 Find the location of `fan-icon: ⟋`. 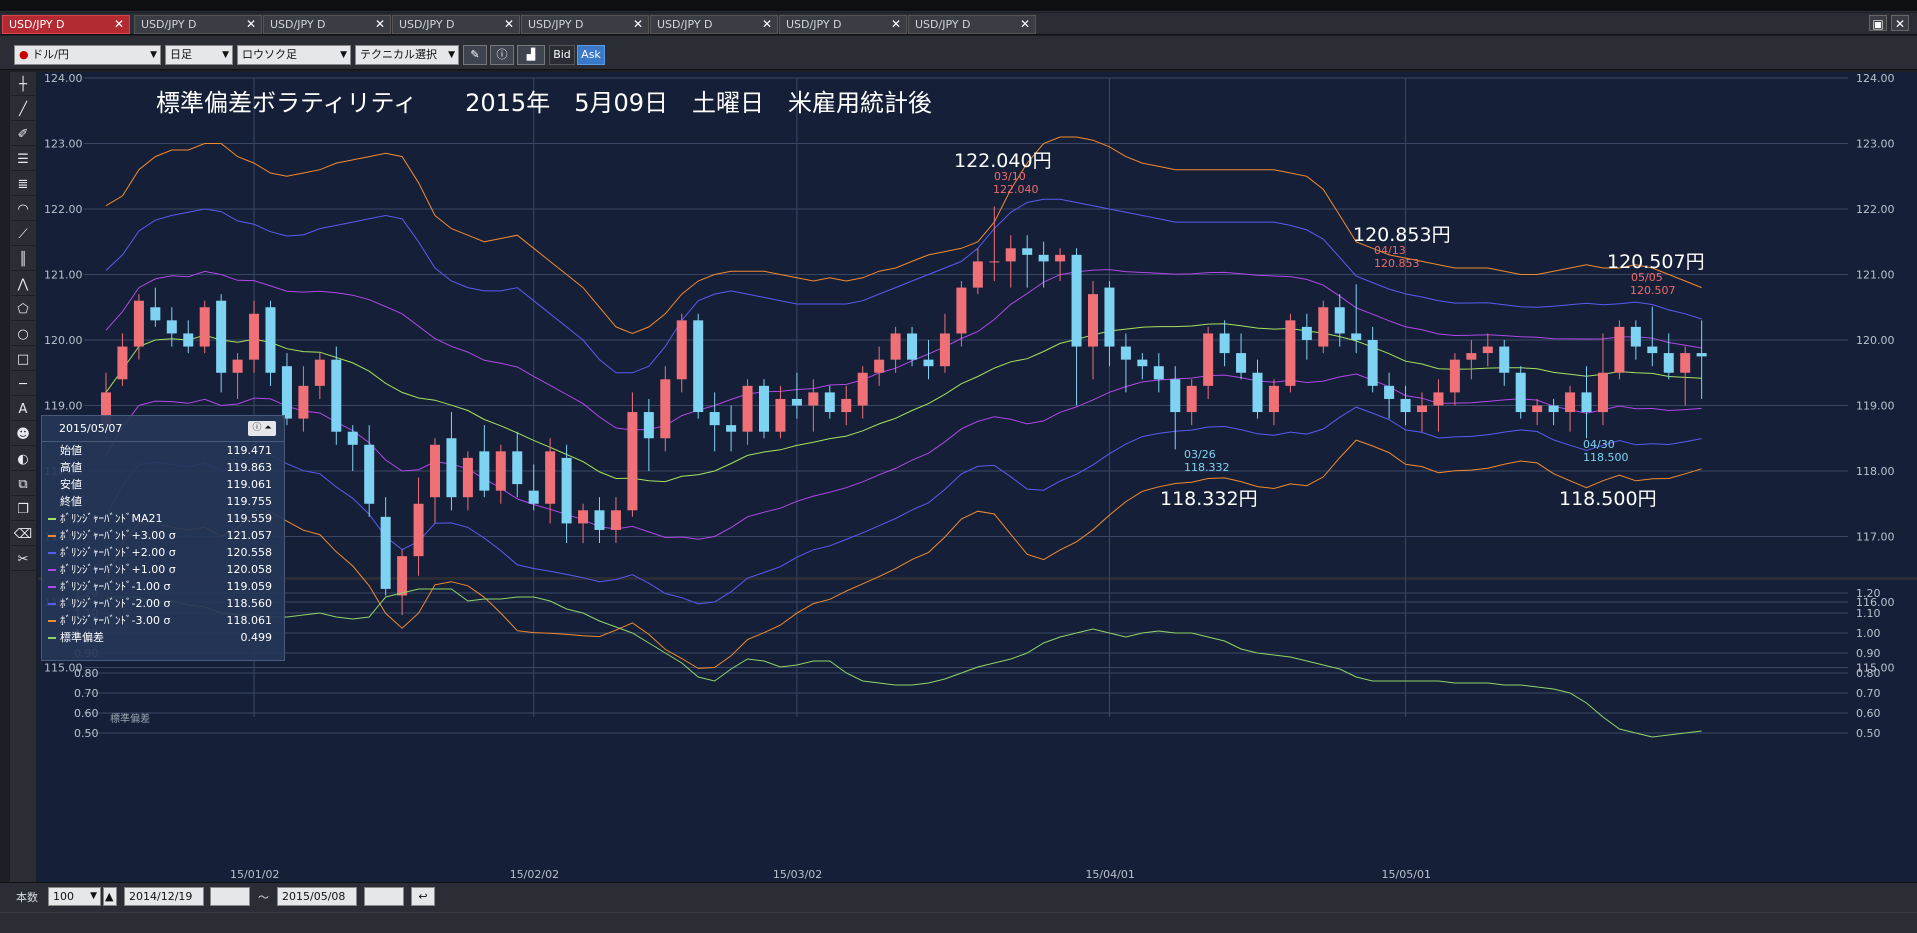

fan-icon: ⟋ is located at coordinates (23, 234).